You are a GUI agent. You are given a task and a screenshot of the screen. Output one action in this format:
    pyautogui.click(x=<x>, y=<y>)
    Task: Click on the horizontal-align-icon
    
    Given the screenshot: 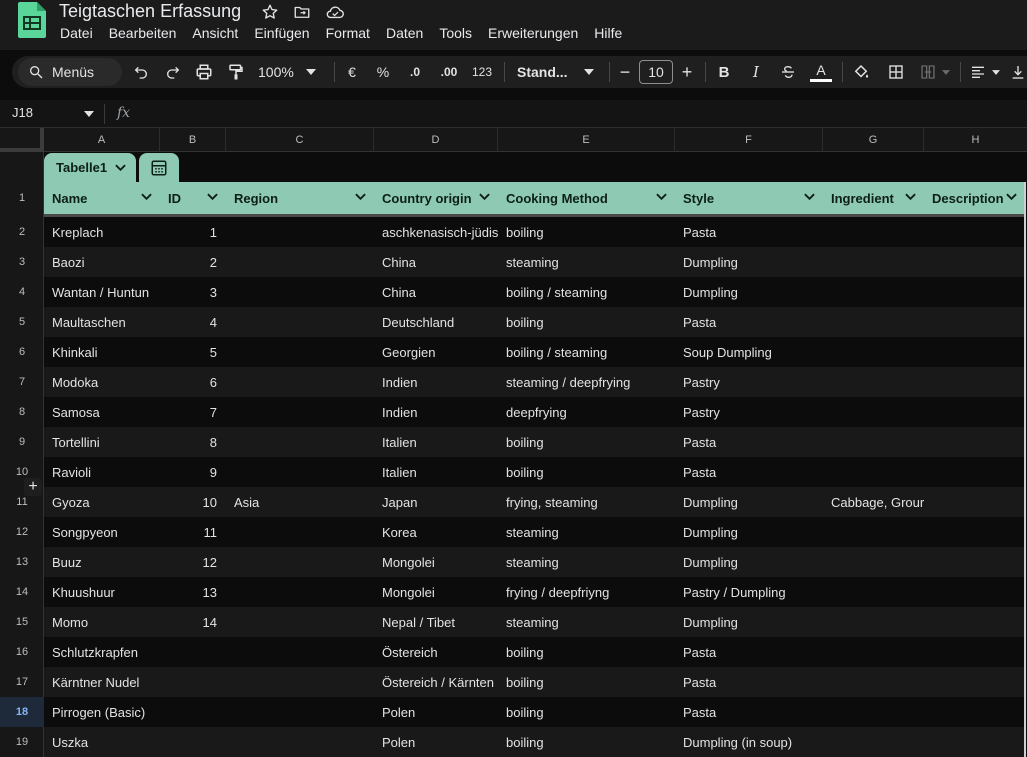 What is the action you would take?
    pyautogui.click(x=985, y=72)
    